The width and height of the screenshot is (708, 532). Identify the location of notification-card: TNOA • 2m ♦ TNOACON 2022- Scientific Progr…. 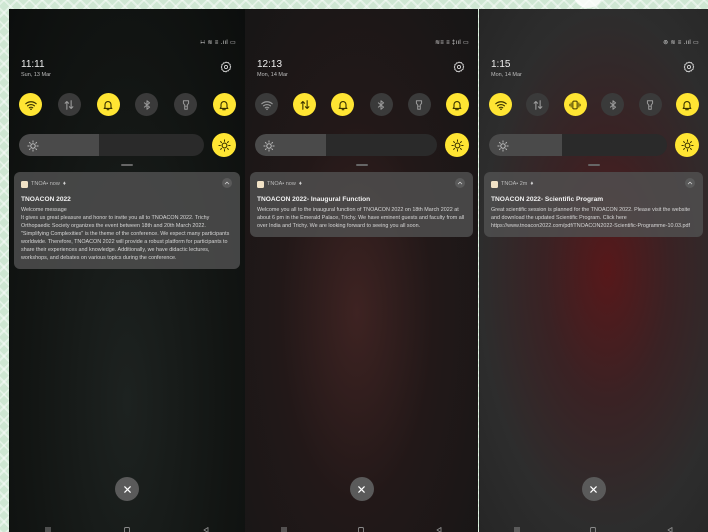
(593, 204).